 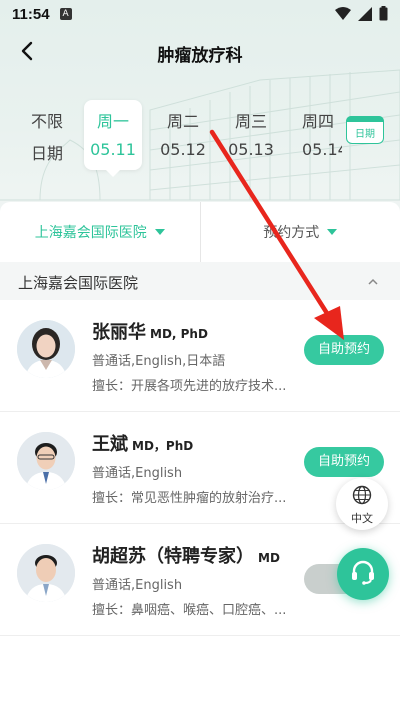 What do you see at coordinates (318, 121) in the screenshot?
I see `date-day-label: 周四` at bounding box center [318, 121].